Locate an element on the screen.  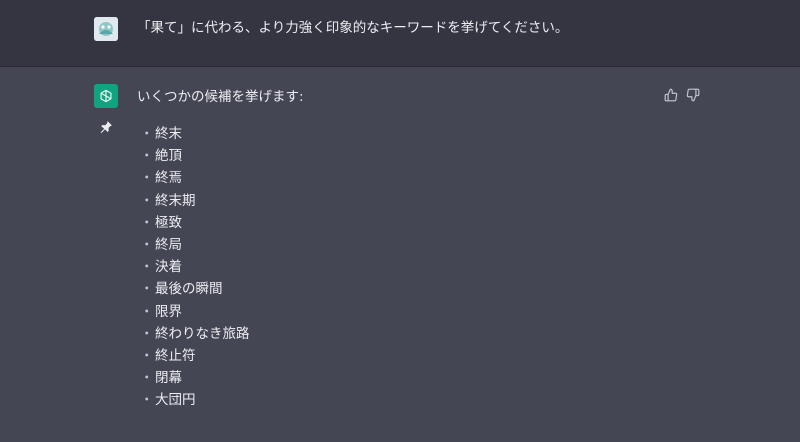
list-item: ・決着 is located at coordinates (161, 267).